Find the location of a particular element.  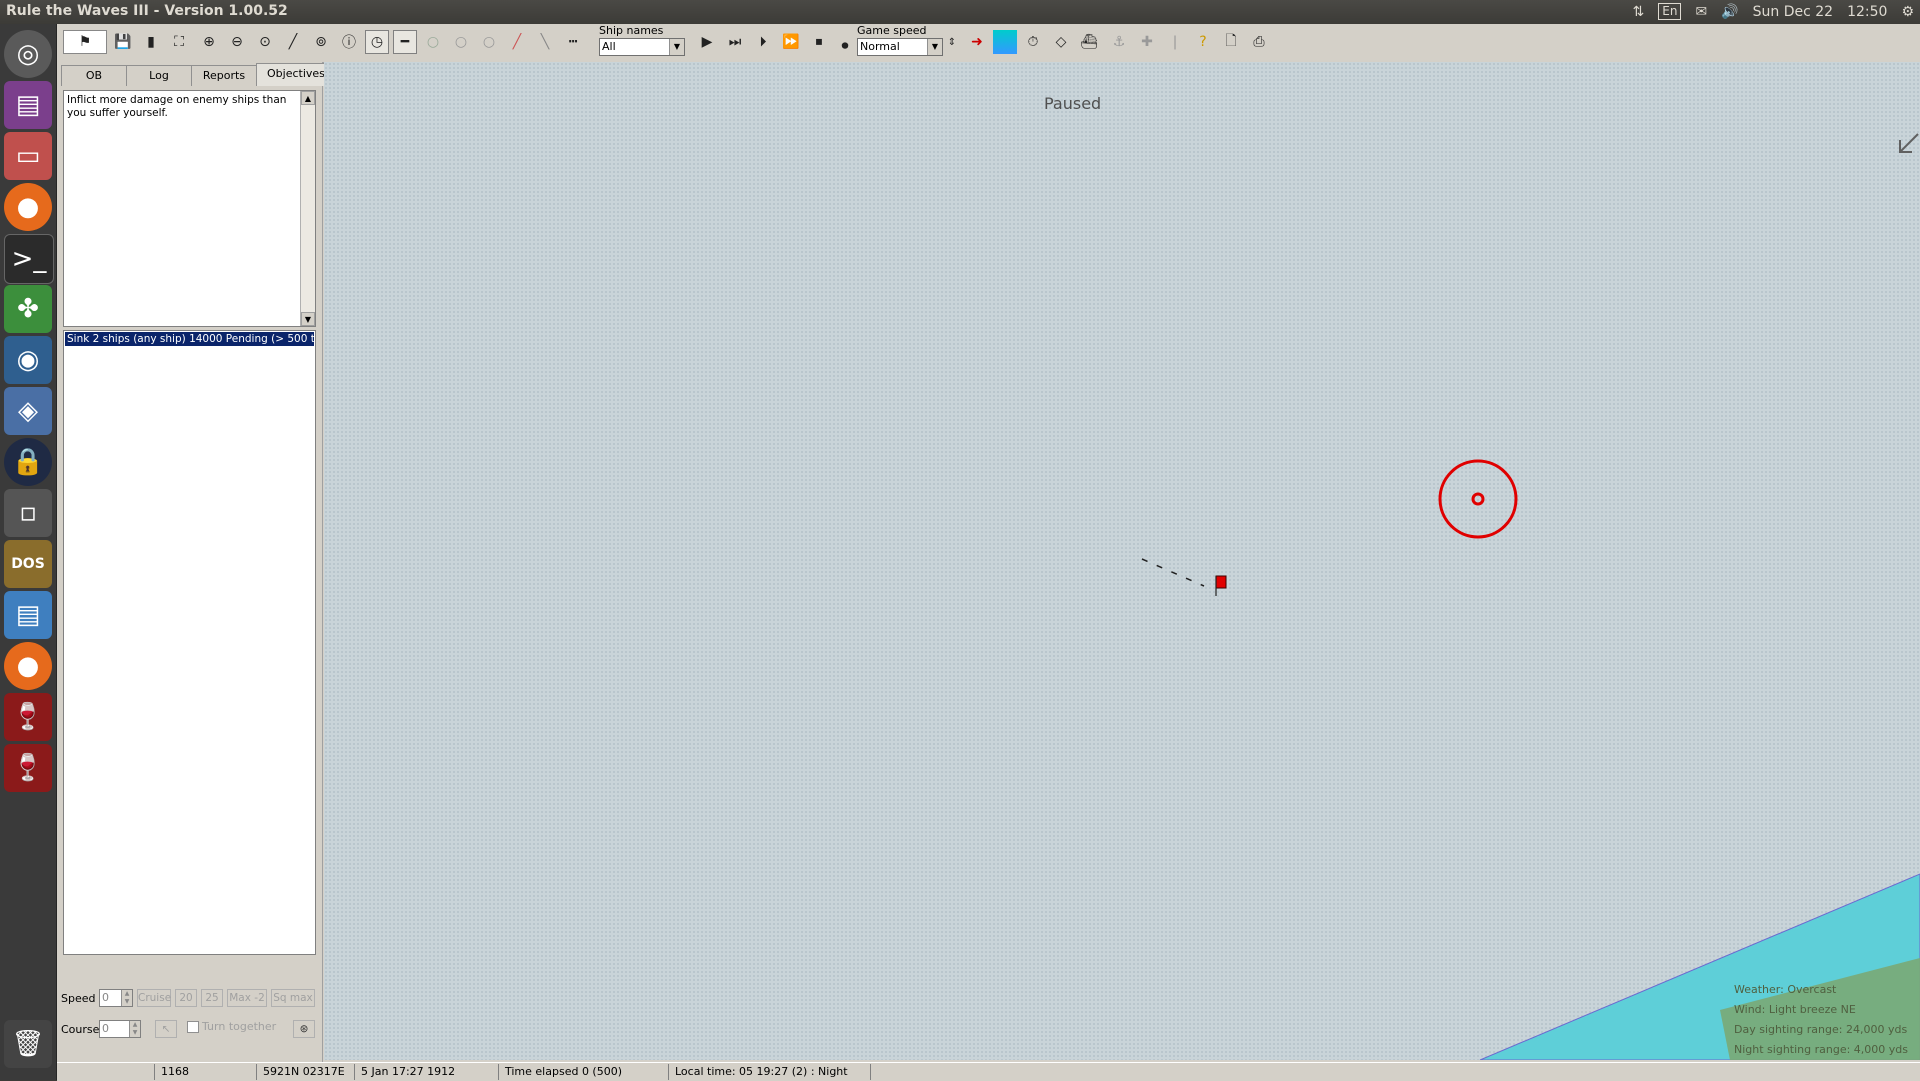

exit-icon: ▮ is located at coordinates (151, 42).